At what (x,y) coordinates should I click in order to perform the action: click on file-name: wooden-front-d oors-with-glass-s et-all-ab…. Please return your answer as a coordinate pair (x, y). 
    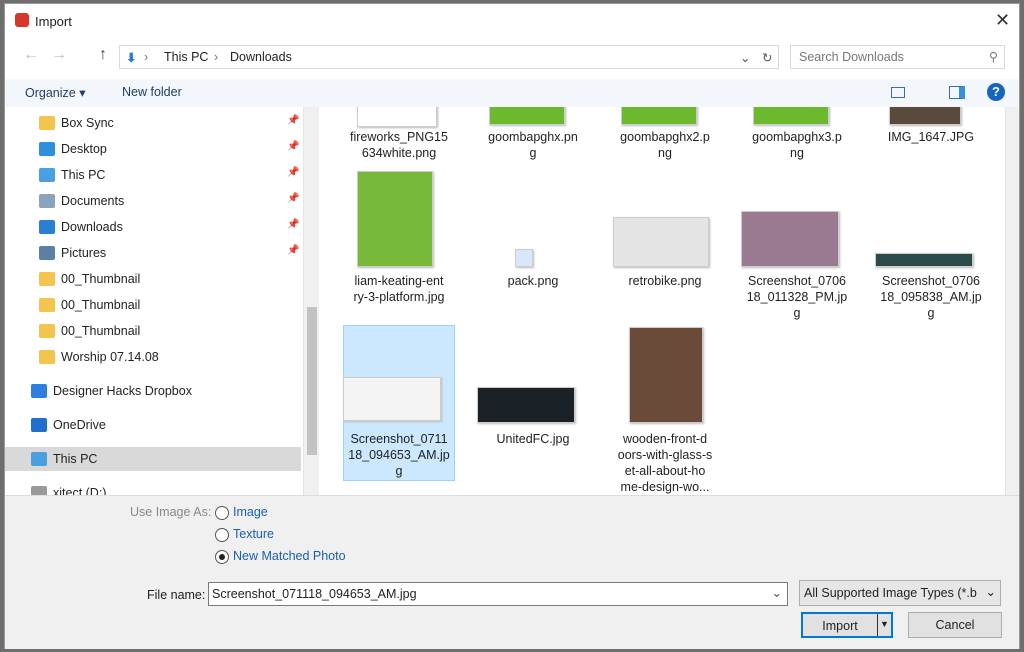
    Looking at the image, I should click on (665, 463).